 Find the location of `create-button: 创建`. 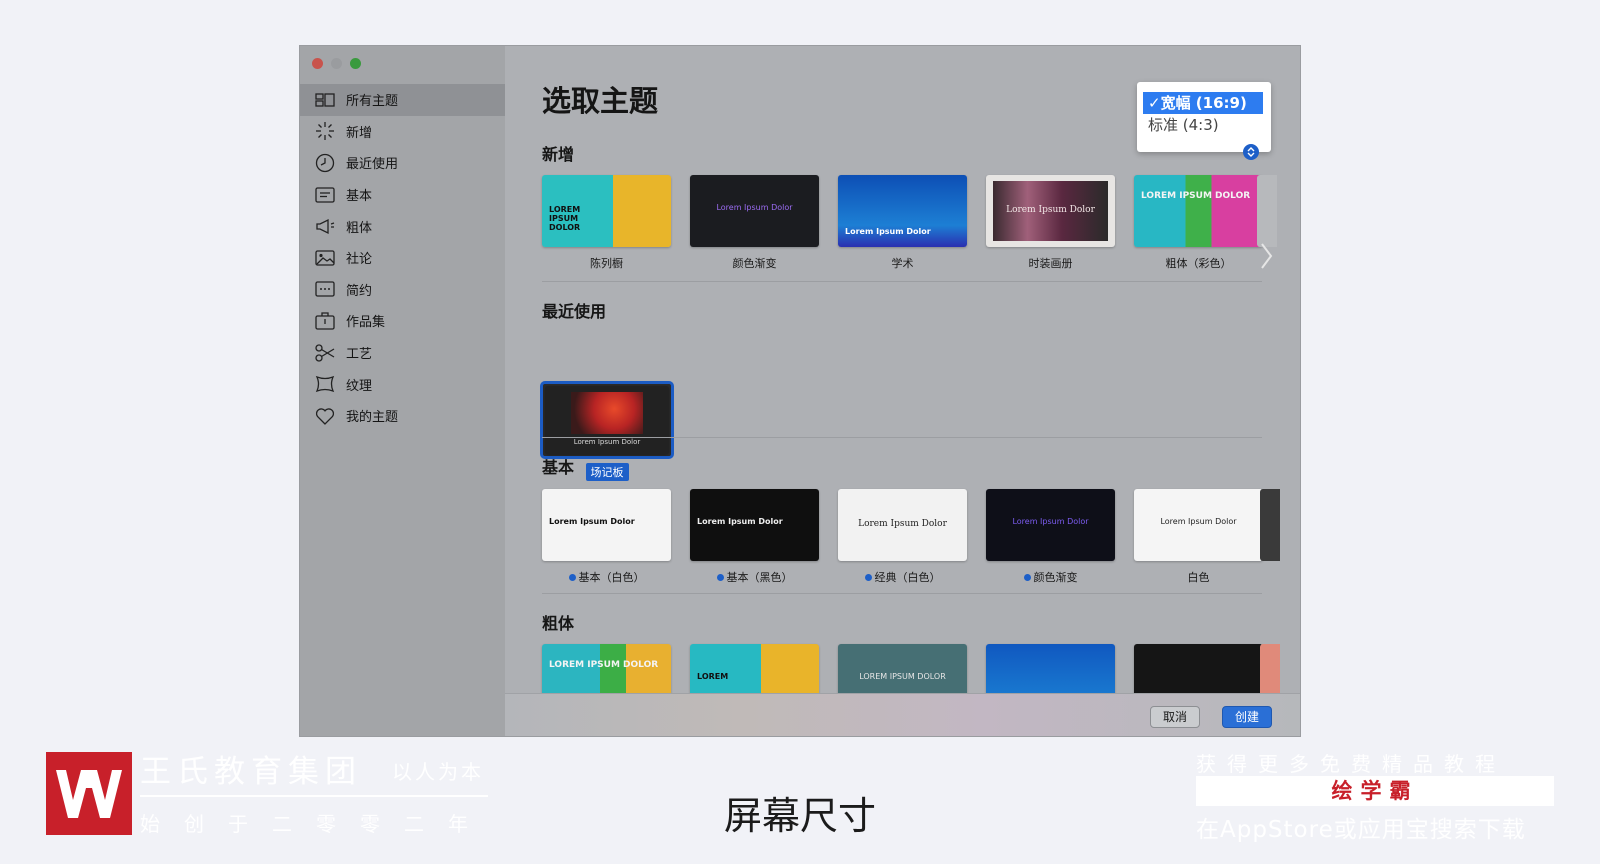

create-button: 创建 is located at coordinates (1246, 717).